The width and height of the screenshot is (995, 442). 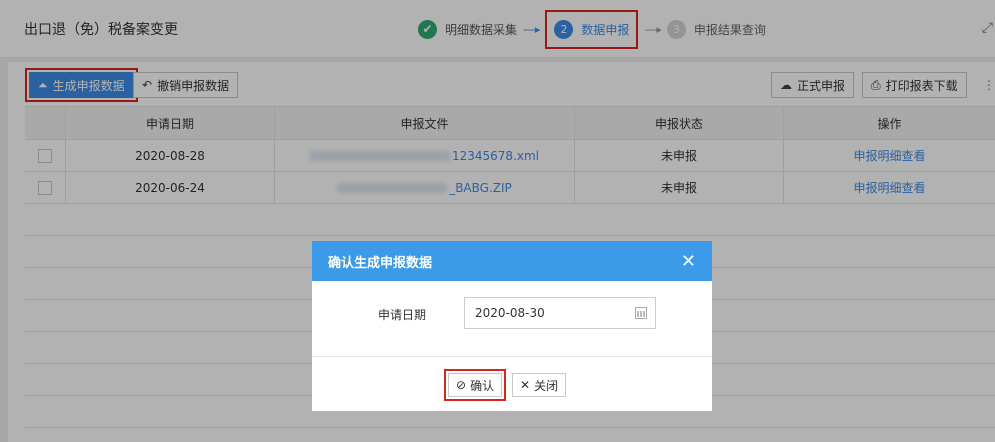 What do you see at coordinates (482, 385) in the screenshot?
I see `confirm-label: 确认` at bounding box center [482, 385].